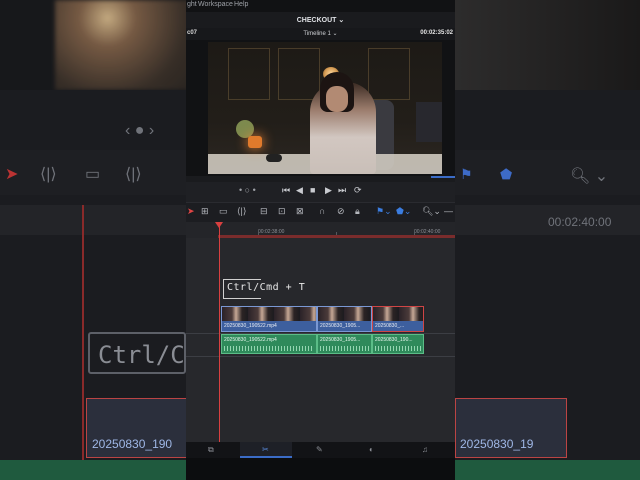 This screenshot has width=640, height=480. I want to click on record-timecode: 00:02:35:02, so click(436, 33).